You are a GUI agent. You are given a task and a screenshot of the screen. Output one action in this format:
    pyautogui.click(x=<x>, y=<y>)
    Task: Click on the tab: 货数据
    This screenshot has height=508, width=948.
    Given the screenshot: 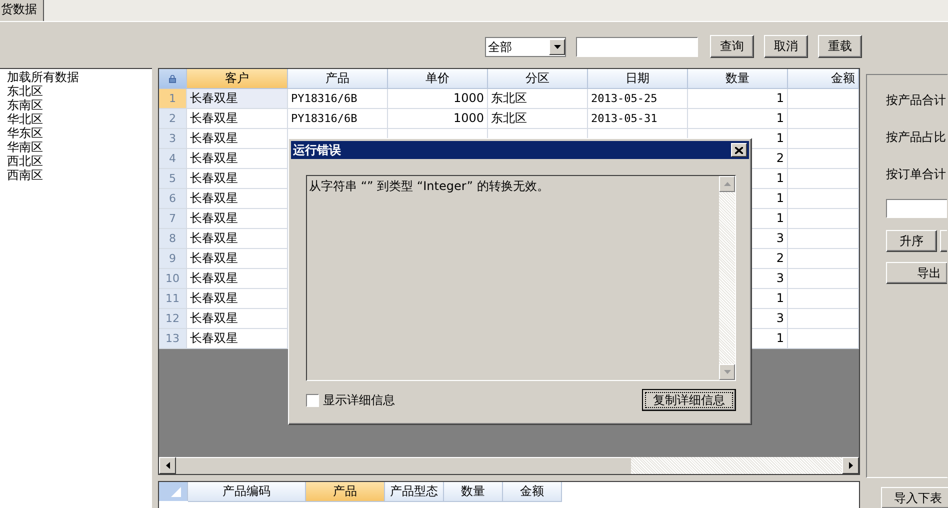 What is the action you would take?
    pyautogui.click(x=22, y=10)
    